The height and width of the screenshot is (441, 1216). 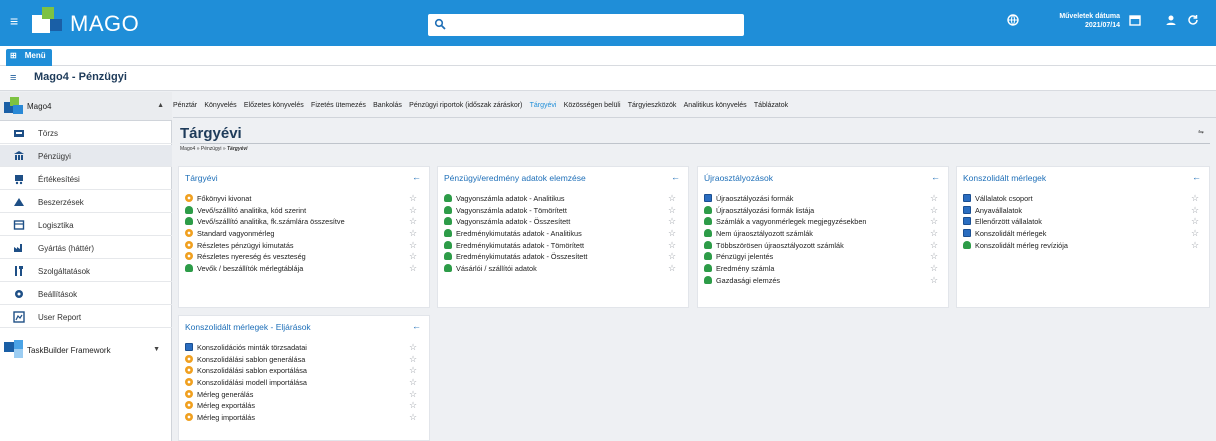 What do you see at coordinates (338, 105) in the screenshot?
I see `tab-fizetes-utemezes: Fizetés ütemezés` at bounding box center [338, 105].